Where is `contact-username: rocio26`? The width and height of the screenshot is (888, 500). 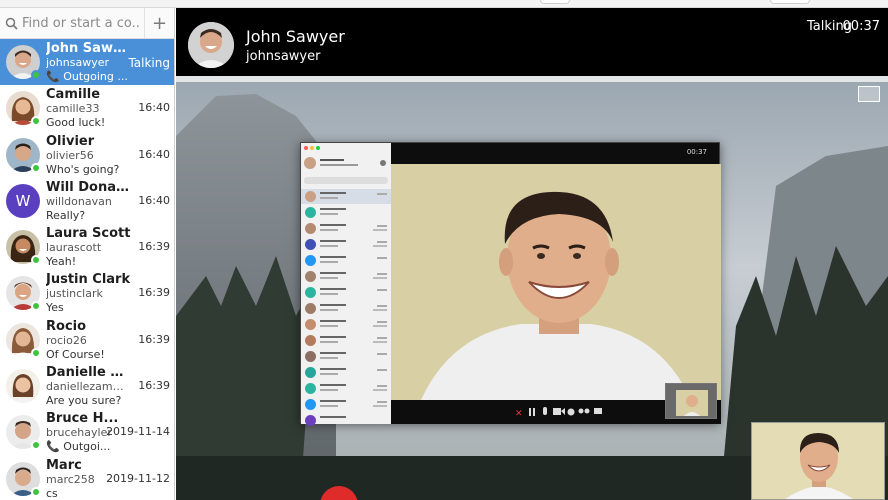
contact-username: rocio26 is located at coordinates (66, 340).